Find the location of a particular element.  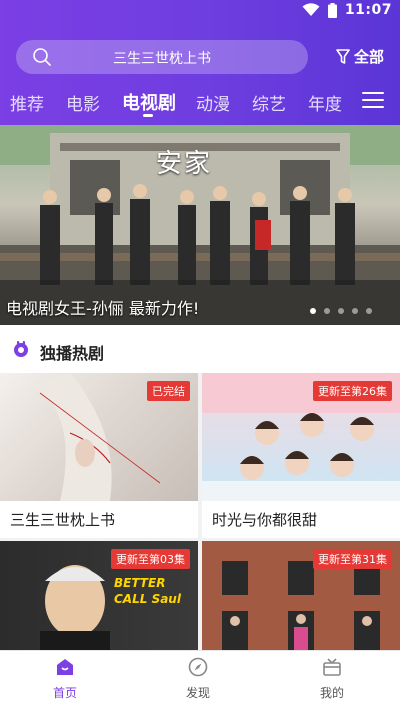

status-time: 11:07 is located at coordinates (368, 10).